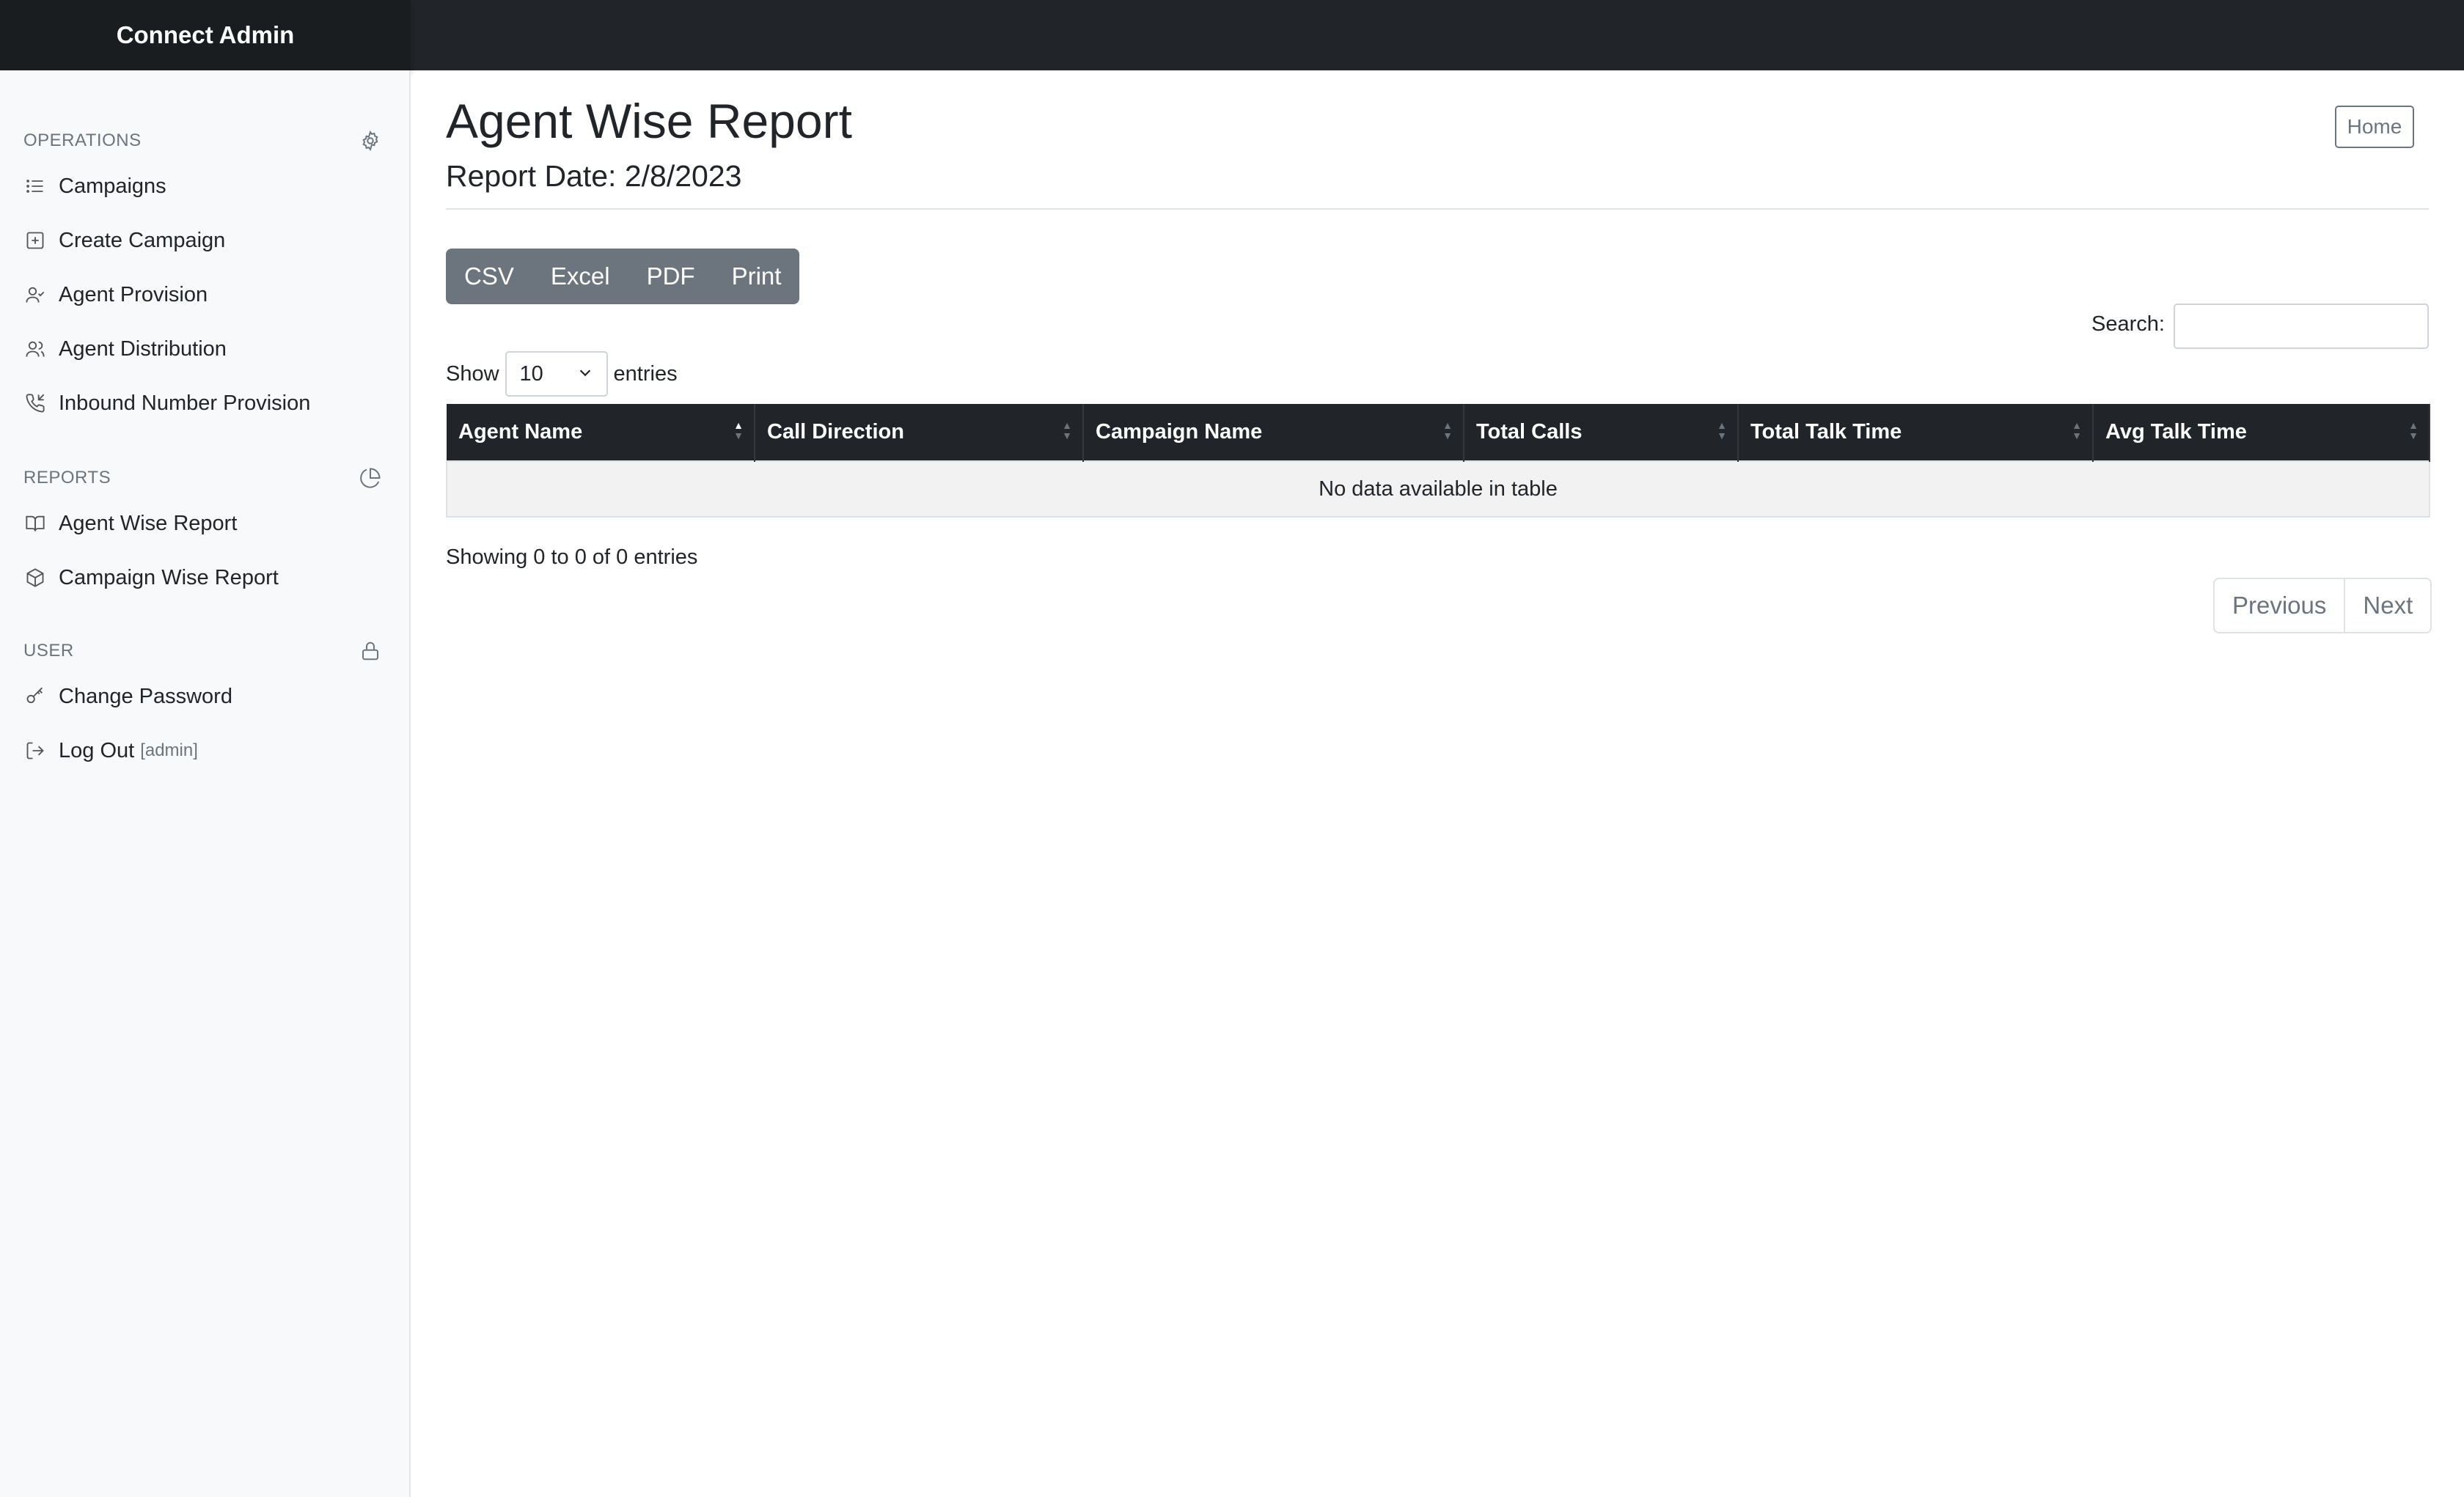 The width and height of the screenshot is (2464, 1497). I want to click on lock-icon, so click(370, 651).